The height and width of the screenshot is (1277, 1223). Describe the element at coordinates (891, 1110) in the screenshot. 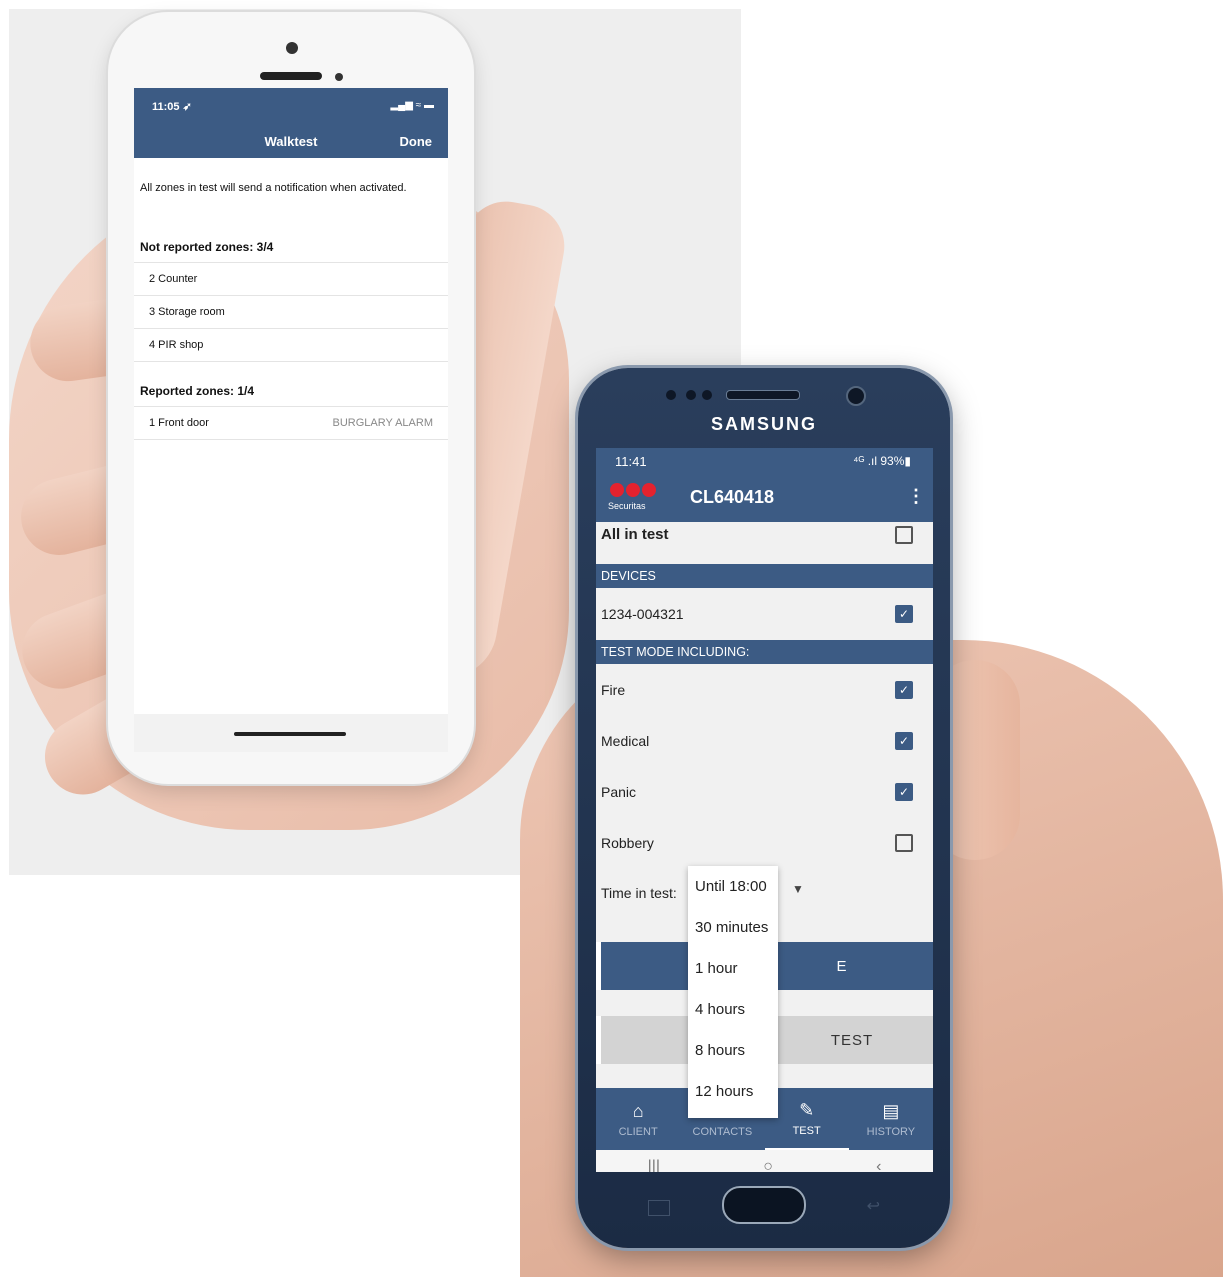

I see `clipboard-icon: ▤` at that location.